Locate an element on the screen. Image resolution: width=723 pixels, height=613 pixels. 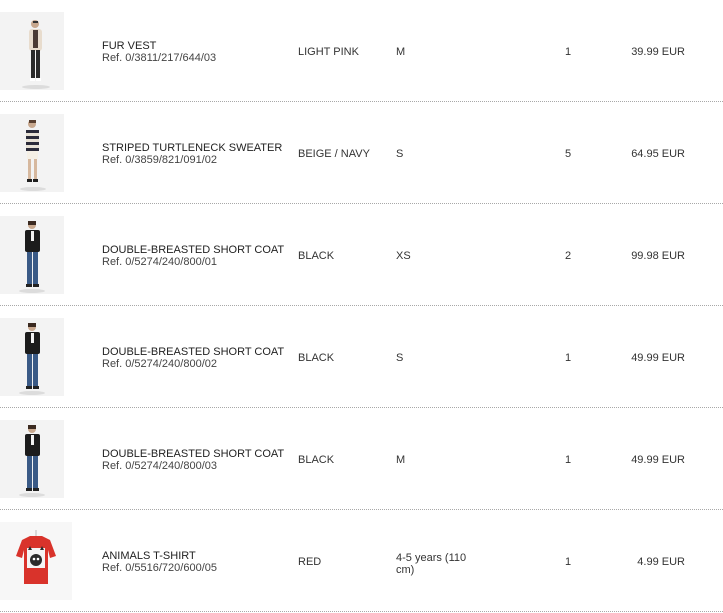
product-color: RED is located at coordinates (310, 562).